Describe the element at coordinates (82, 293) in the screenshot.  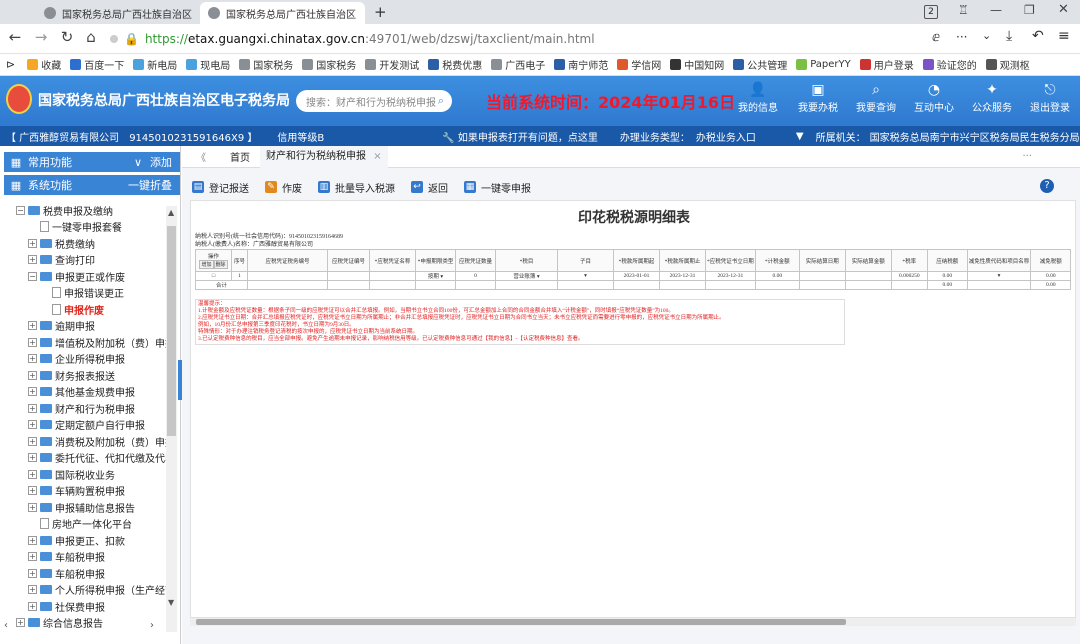
I see `tree-item: 申报错误更正` at that location.